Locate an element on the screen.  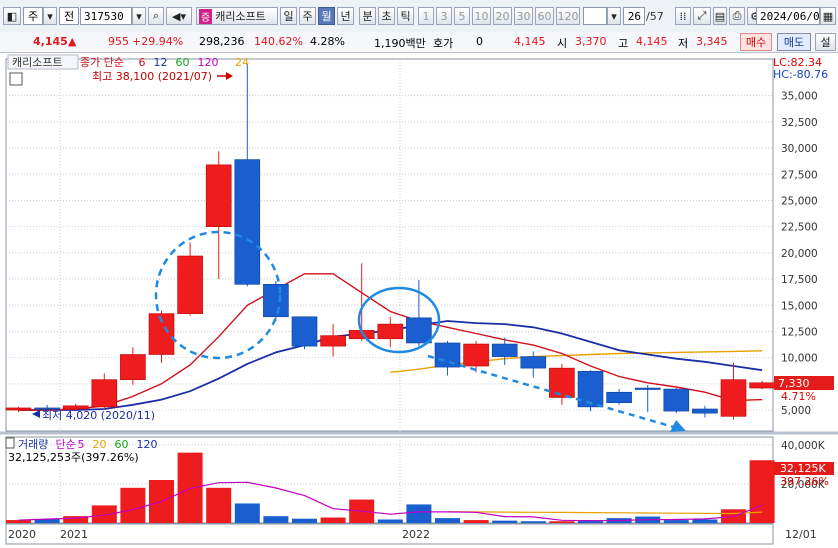
volume-last-label: 32,125K is located at coordinates (803, 468).